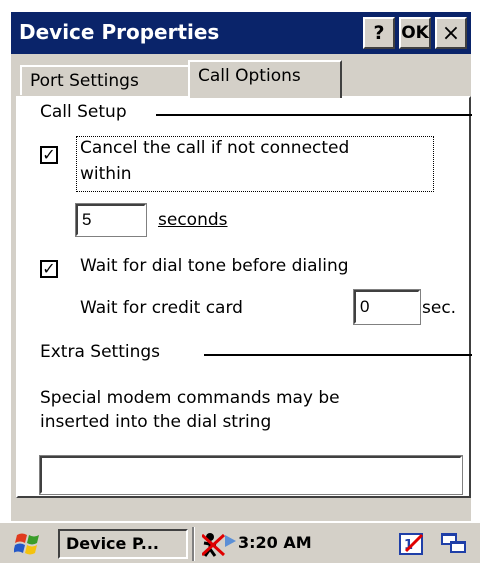  I want to click on taskbar-separator, so click(193, 544).